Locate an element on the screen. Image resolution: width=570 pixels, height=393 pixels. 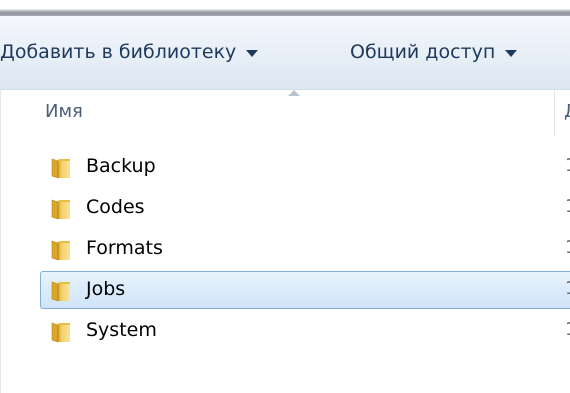
file-row-backup: Backup 1 is located at coordinates (305, 167).